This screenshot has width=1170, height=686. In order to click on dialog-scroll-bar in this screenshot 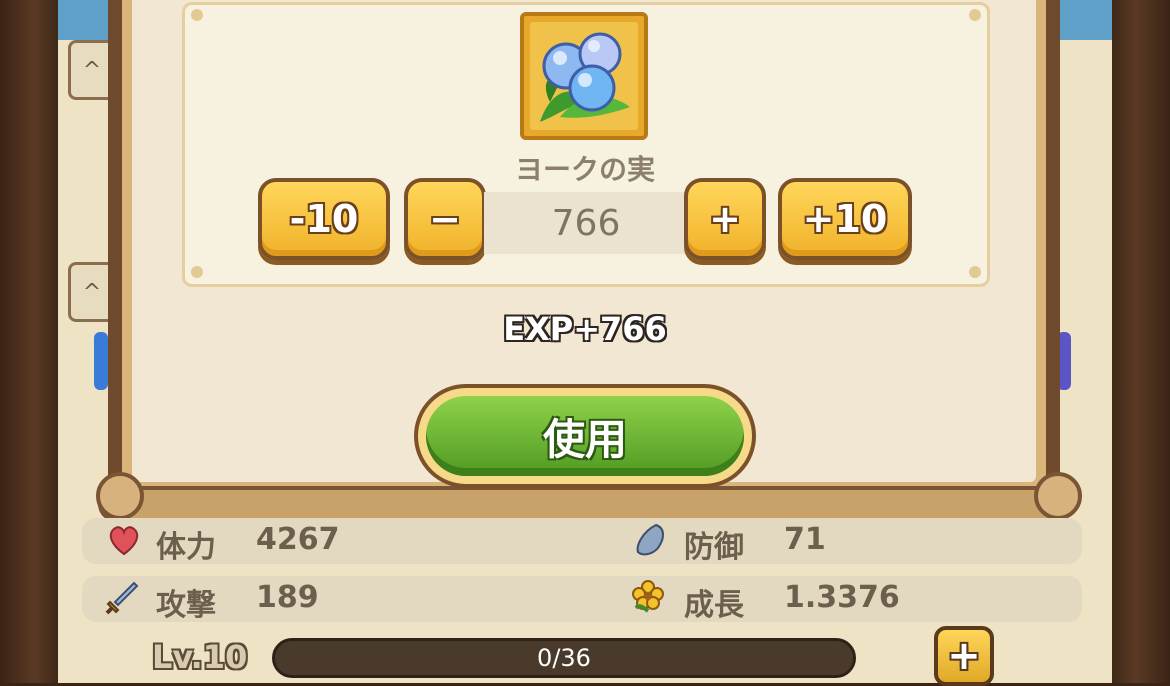, I will do `click(584, 504)`.